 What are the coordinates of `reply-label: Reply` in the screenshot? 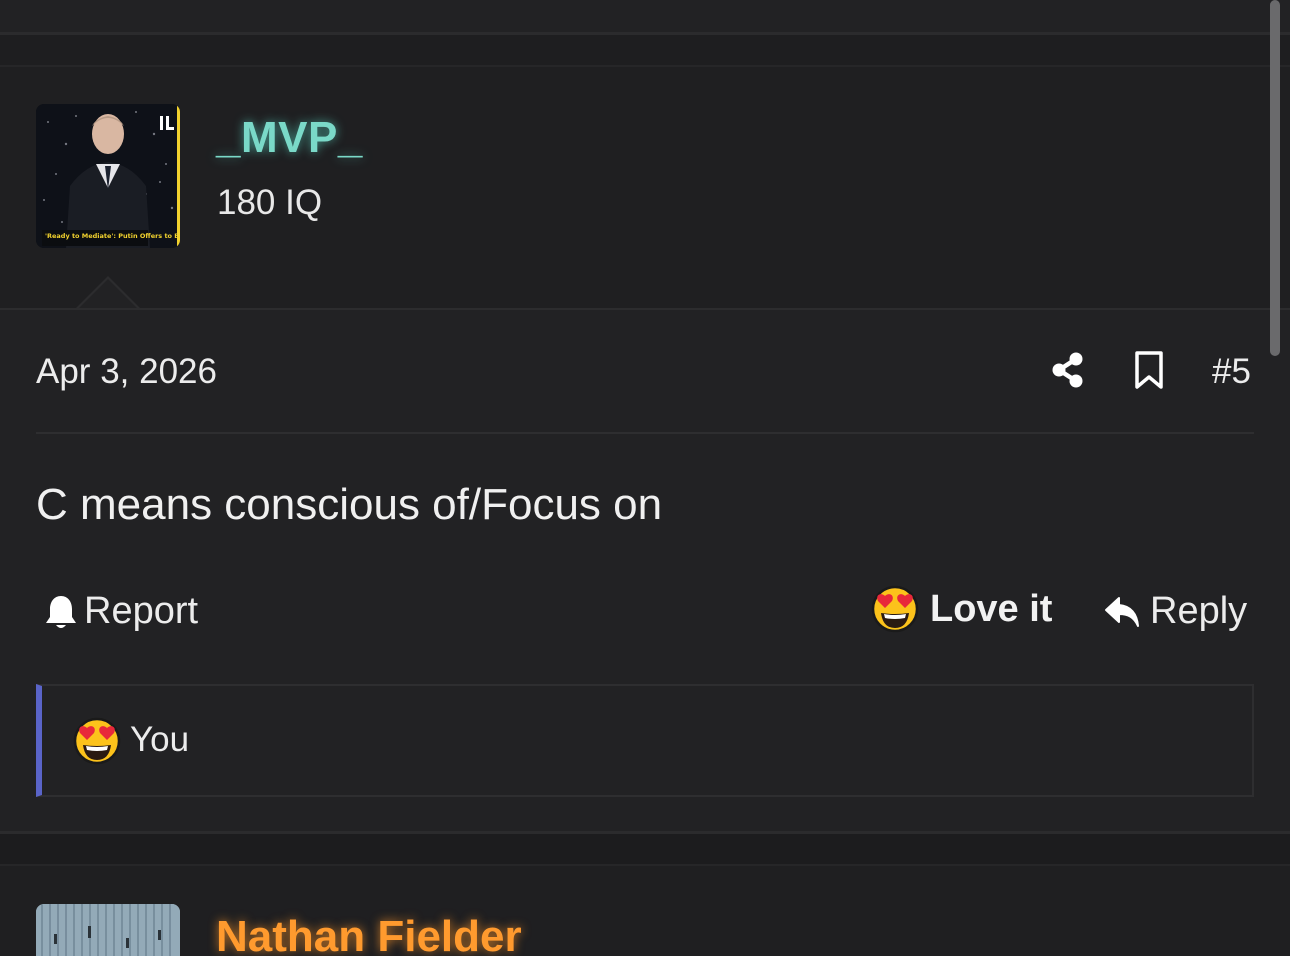 It's located at (1199, 611).